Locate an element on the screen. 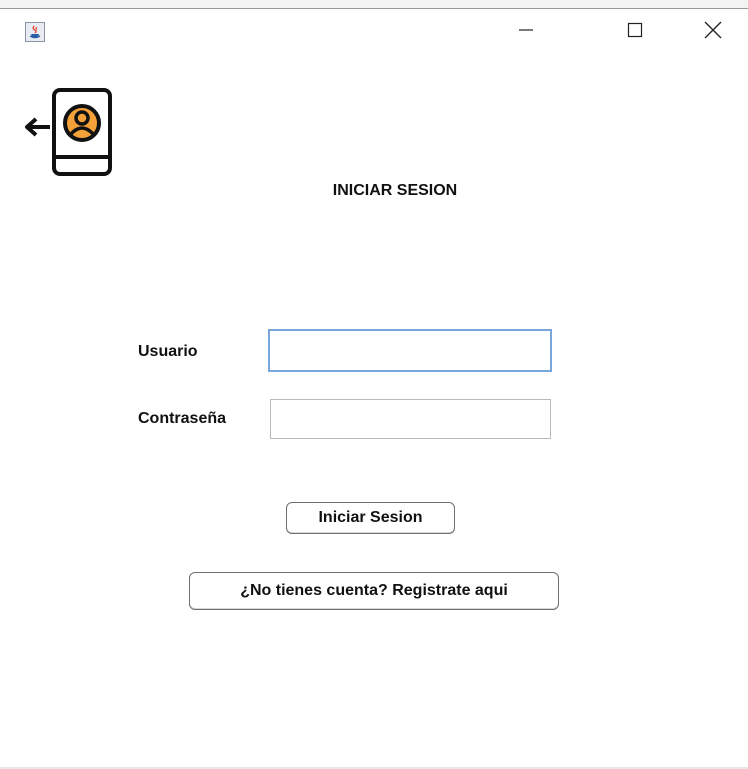 The image size is (748, 769). window-top-border is located at coordinates (374, 4).